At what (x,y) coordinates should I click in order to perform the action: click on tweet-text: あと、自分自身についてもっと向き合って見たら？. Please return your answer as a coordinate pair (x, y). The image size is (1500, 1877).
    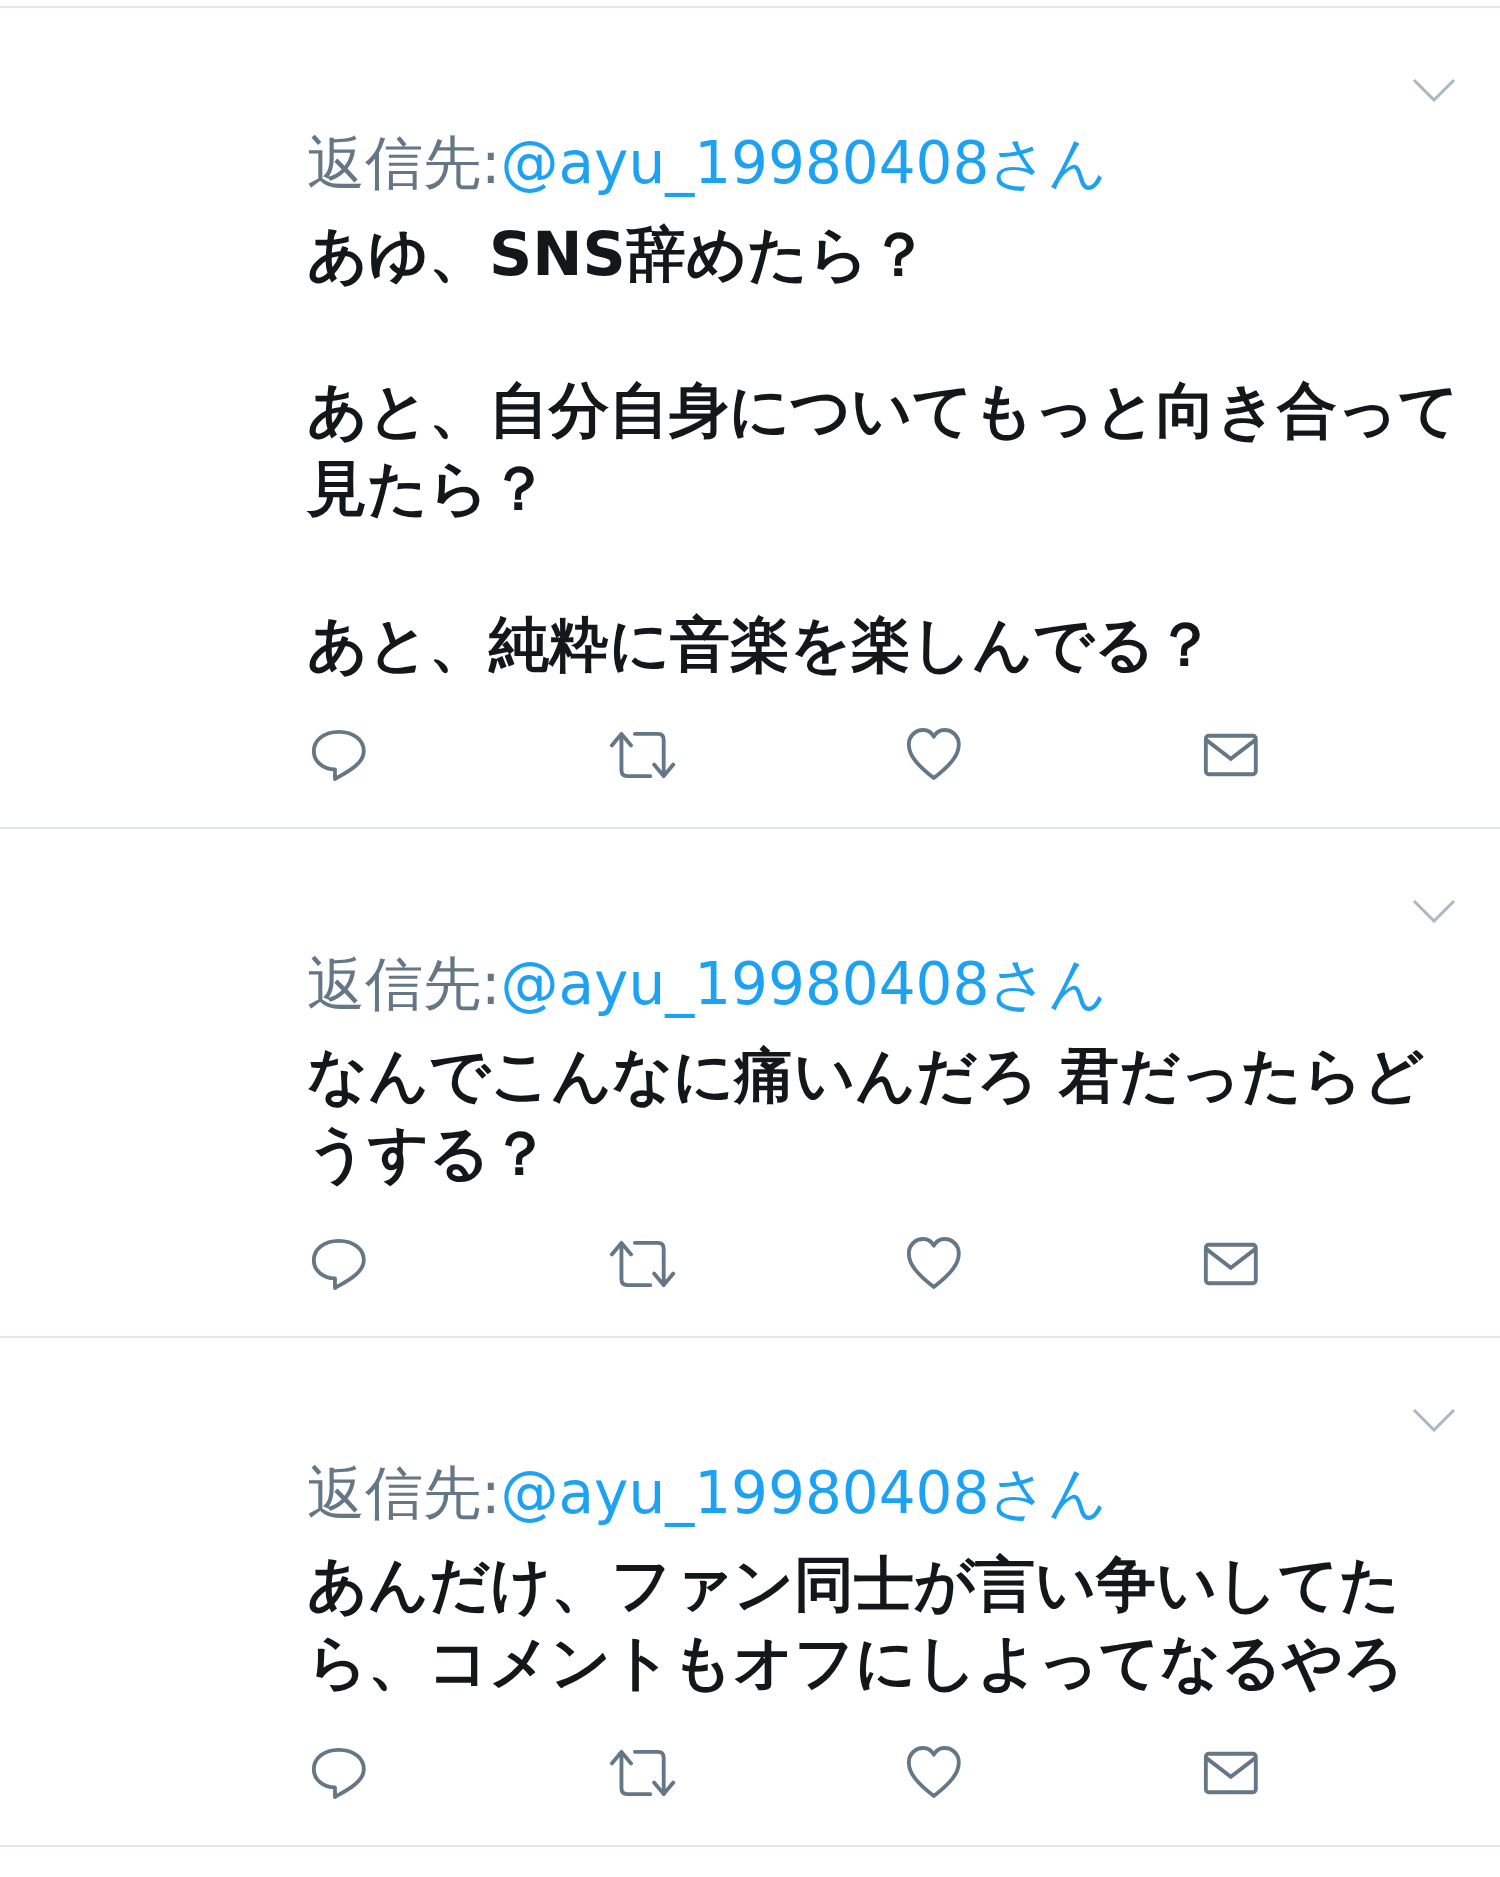
    Looking at the image, I should click on (883, 449).